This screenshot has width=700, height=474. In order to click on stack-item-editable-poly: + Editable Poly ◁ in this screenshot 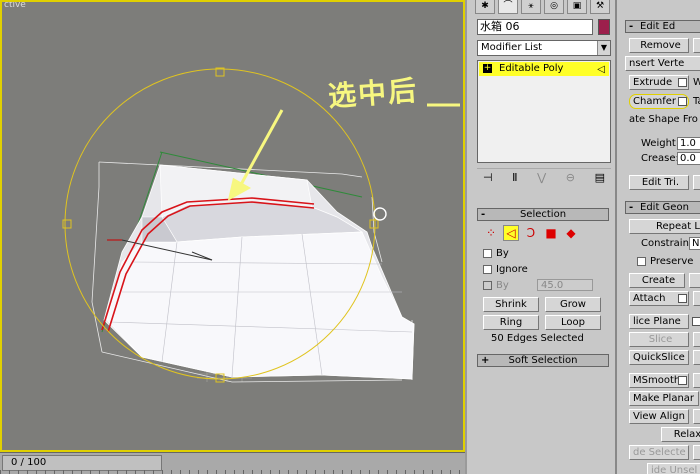, I will do `click(544, 69)`.